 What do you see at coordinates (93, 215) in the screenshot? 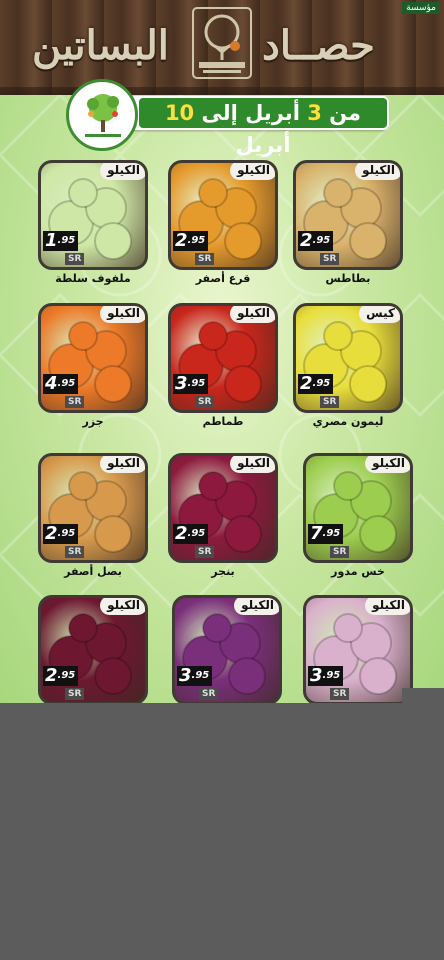
I see `product-image: الكيلو 1.95 SR` at bounding box center [93, 215].